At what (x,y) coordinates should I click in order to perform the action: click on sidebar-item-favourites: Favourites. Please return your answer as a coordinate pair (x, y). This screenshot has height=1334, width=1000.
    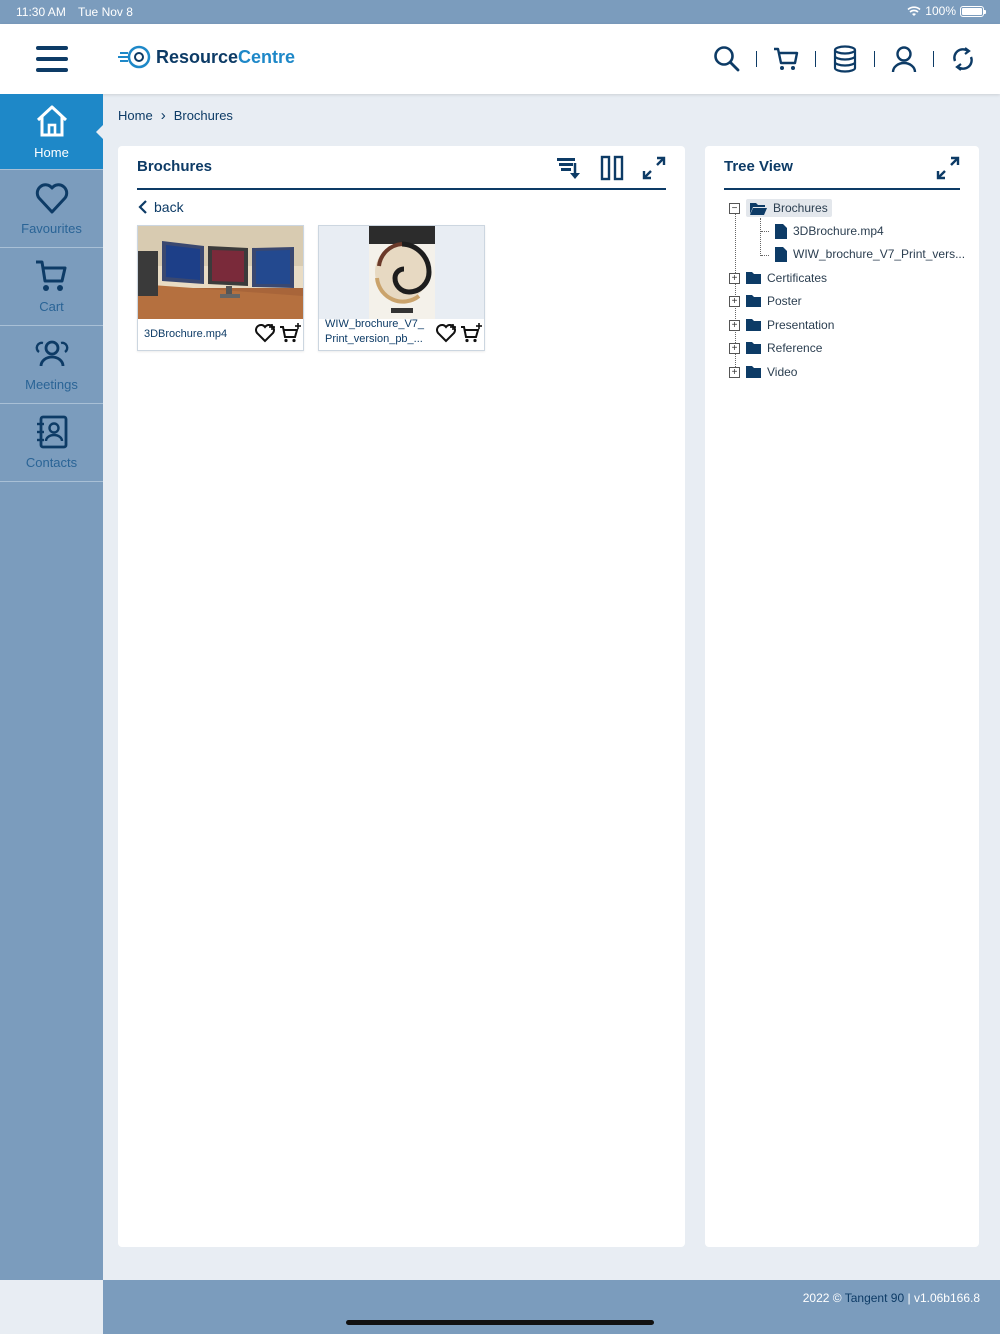
    Looking at the image, I should click on (51, 209).